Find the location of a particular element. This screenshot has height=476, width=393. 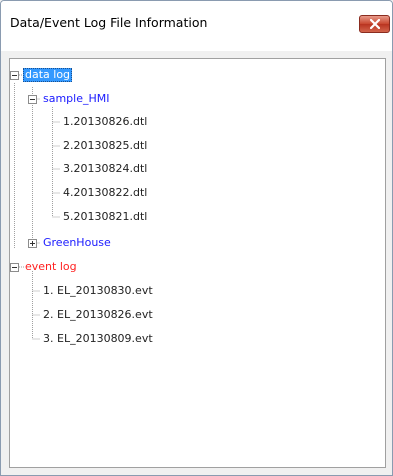

plus-icon is located at coordinates (32, 243).